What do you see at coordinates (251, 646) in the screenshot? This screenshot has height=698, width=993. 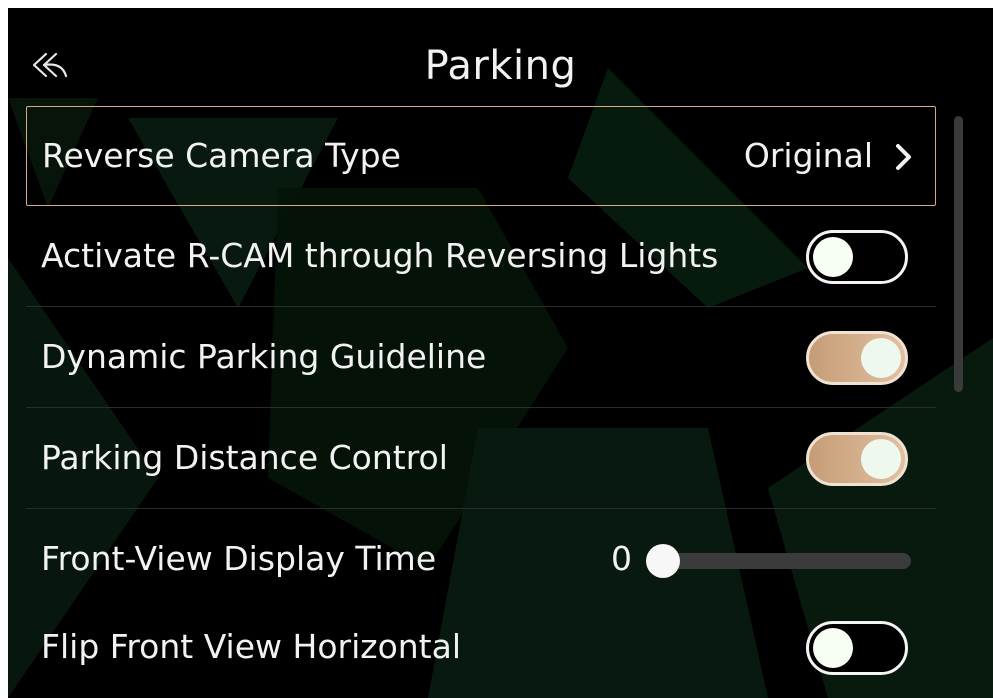 I see `setting-label: Flip Front View Horizontal` at bounding box center [251, 646].